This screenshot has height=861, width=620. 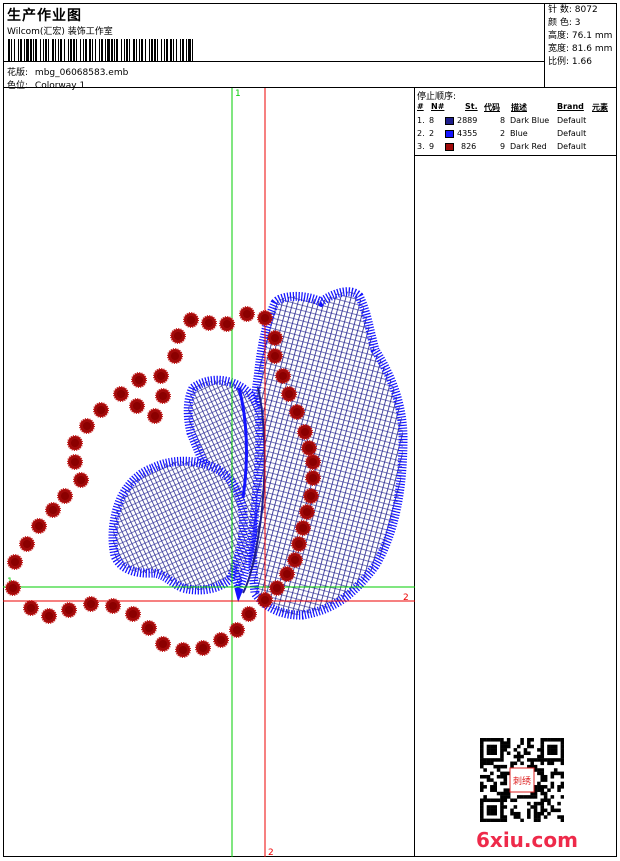 What do you see at coordinates (273, 61) in the screenshot?
I see `header-divider` at bounding box center [273, 61].